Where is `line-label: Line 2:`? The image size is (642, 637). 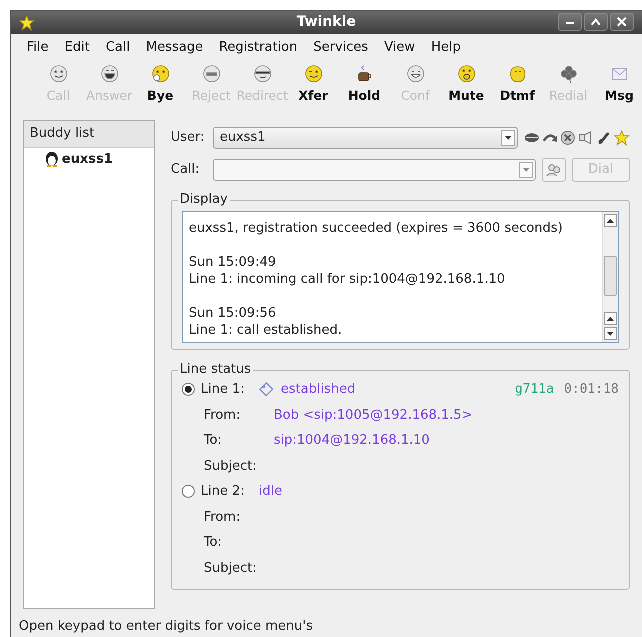
line-label: Line 2: is located at coordinates (223, 492).